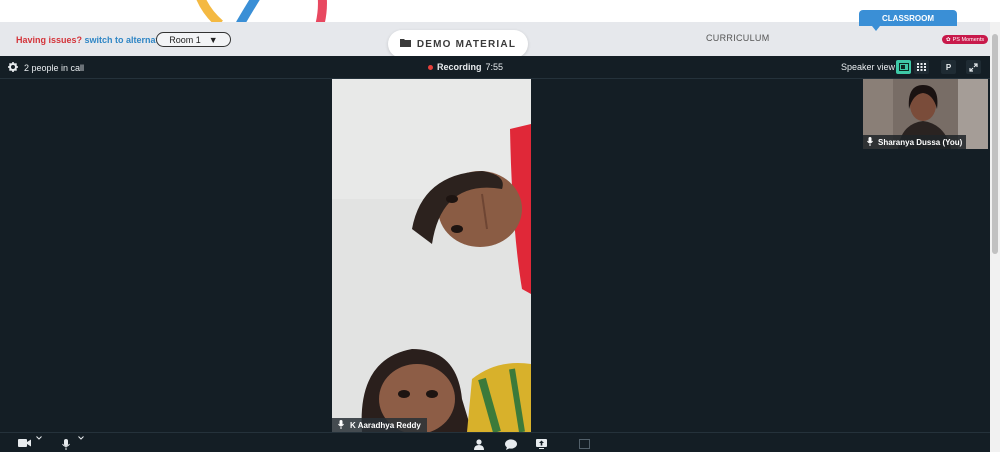  I want to click on call-controls, so click(495, 442).